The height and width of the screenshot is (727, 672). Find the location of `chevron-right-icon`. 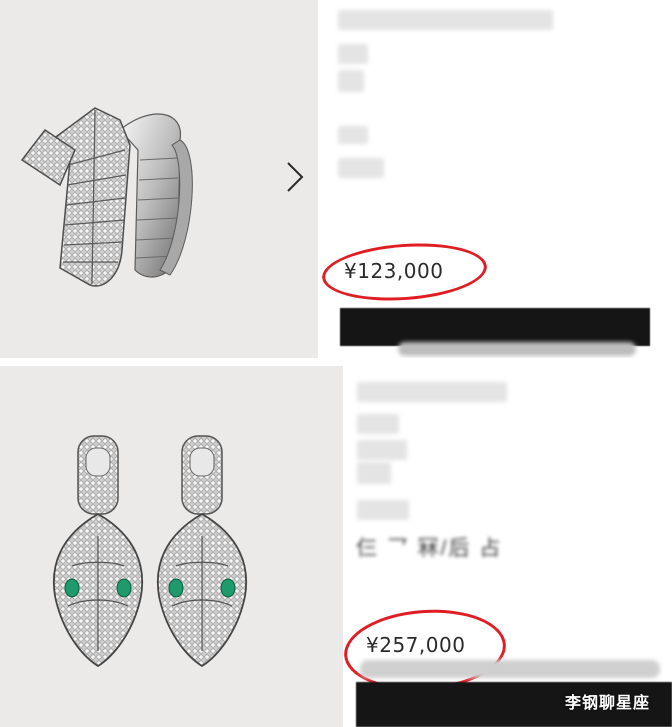

chevron-right-icon is located at coordinates (295, 177).